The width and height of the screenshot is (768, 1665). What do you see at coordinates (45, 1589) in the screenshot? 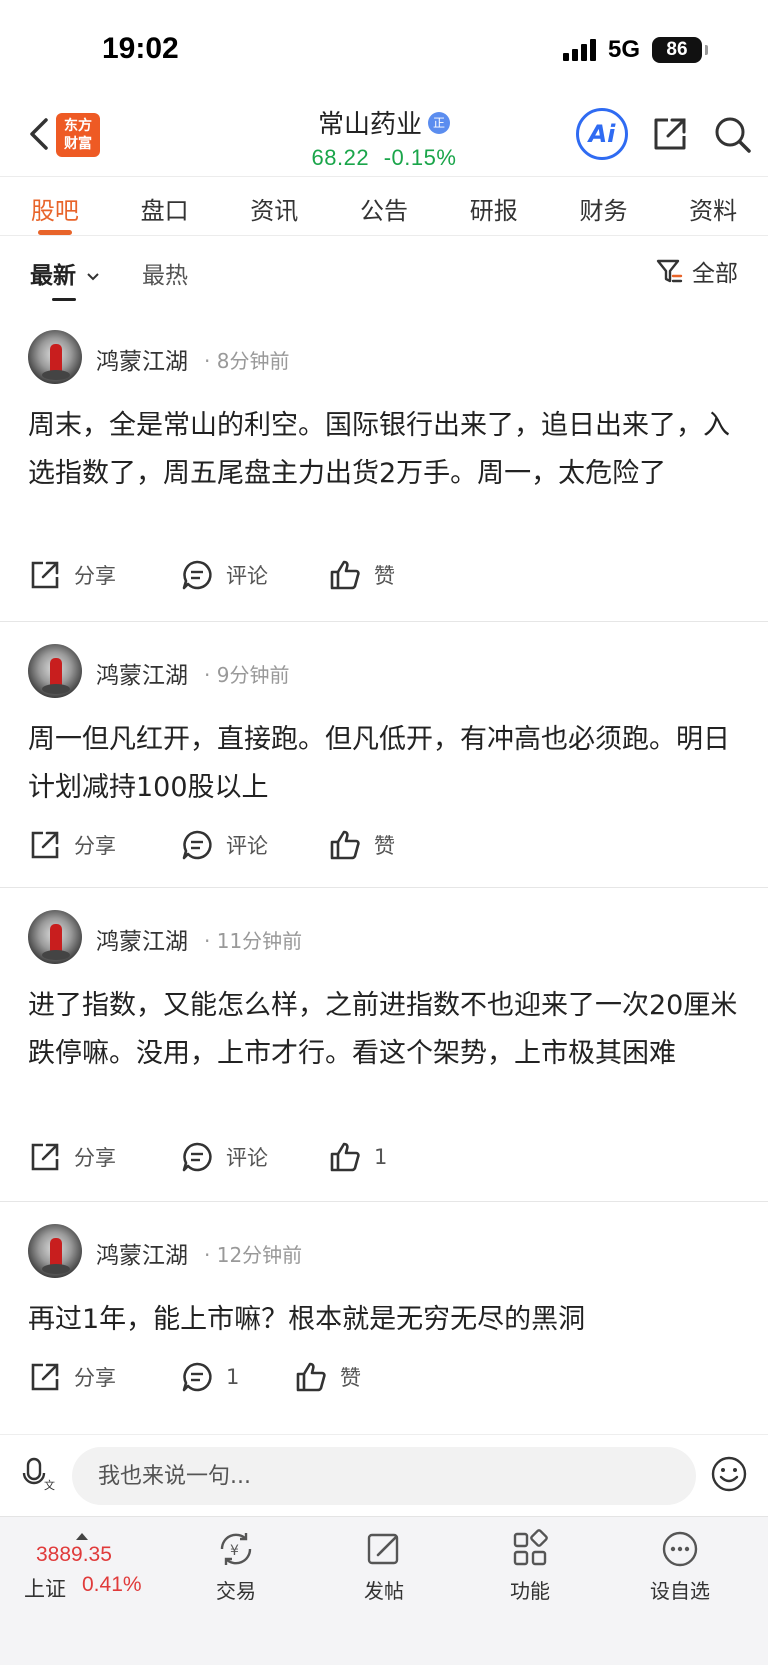
I see `index-name: 上证` at bounding box center [45, 1589].